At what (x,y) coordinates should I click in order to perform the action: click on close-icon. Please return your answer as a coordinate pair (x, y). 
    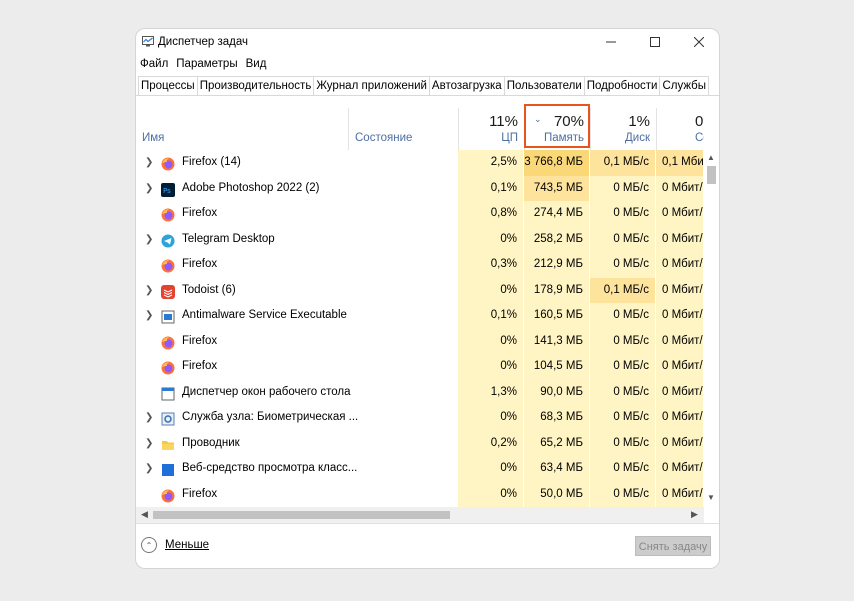
    Looking at the image, I should click on (699, 42).